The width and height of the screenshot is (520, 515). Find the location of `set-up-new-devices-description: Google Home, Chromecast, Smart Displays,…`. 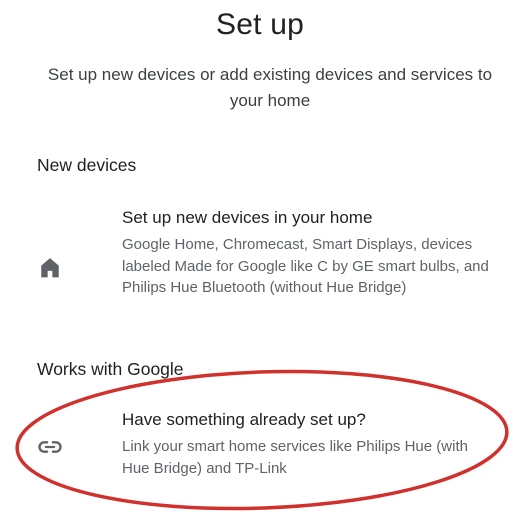

set-up-new-devices-description: Google Home, Chromecast, Smart Displays,… is located at coordinates (305, 266).